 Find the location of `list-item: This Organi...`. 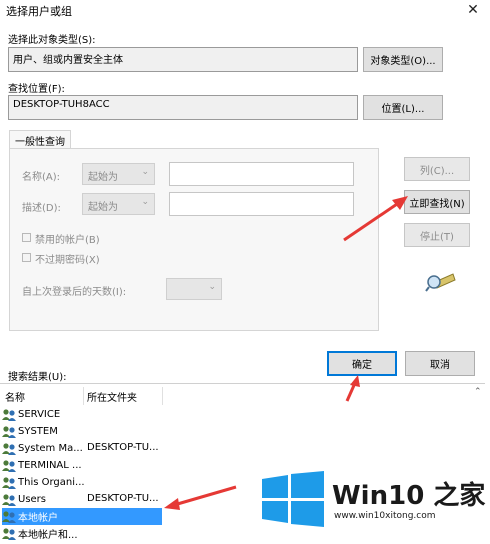

list-item: This Organi... is located at coordinates (82, 482).